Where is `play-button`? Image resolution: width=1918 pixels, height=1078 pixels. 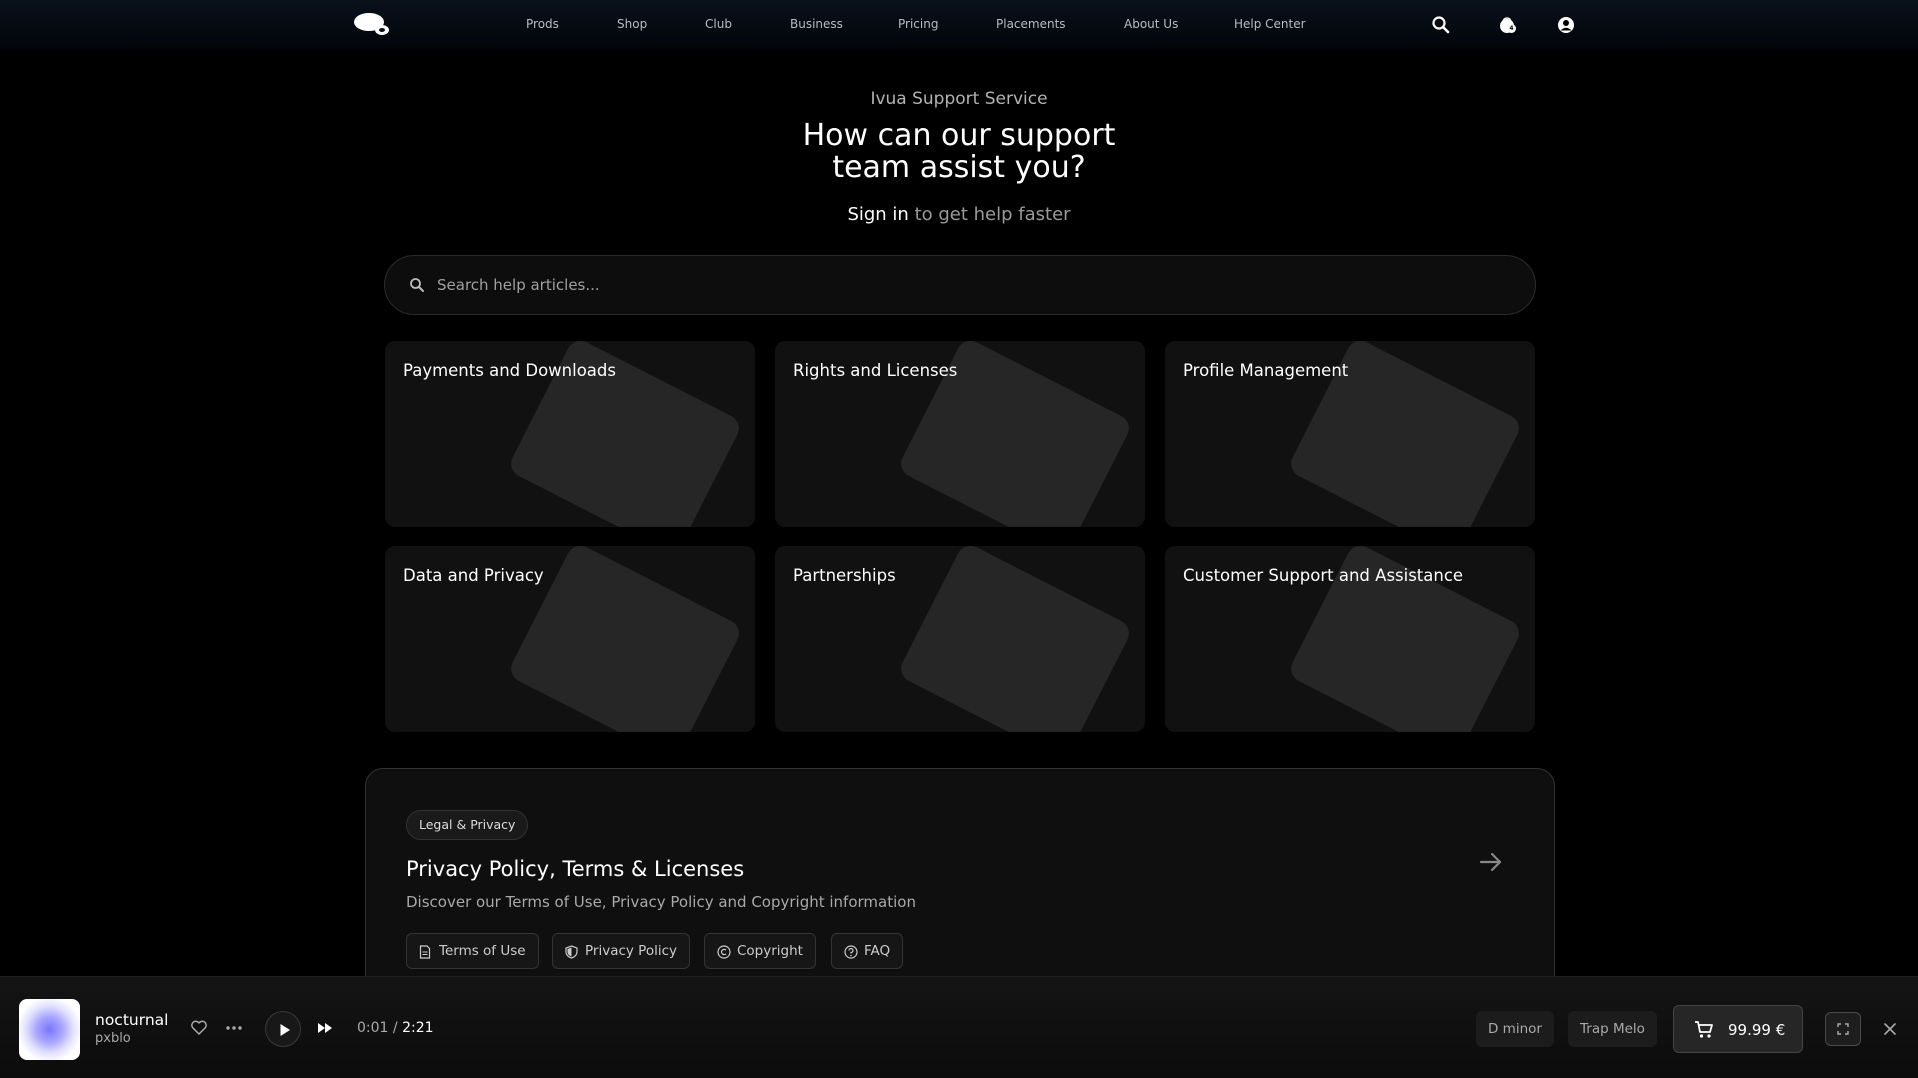
play-button is located at coordinates (283, 1029).